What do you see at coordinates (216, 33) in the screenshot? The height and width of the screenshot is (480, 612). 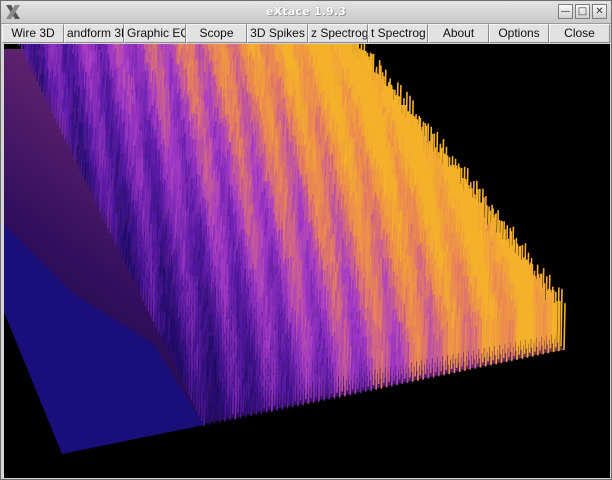 I see `scope-button: Scope` at bounding box center [216, 33].